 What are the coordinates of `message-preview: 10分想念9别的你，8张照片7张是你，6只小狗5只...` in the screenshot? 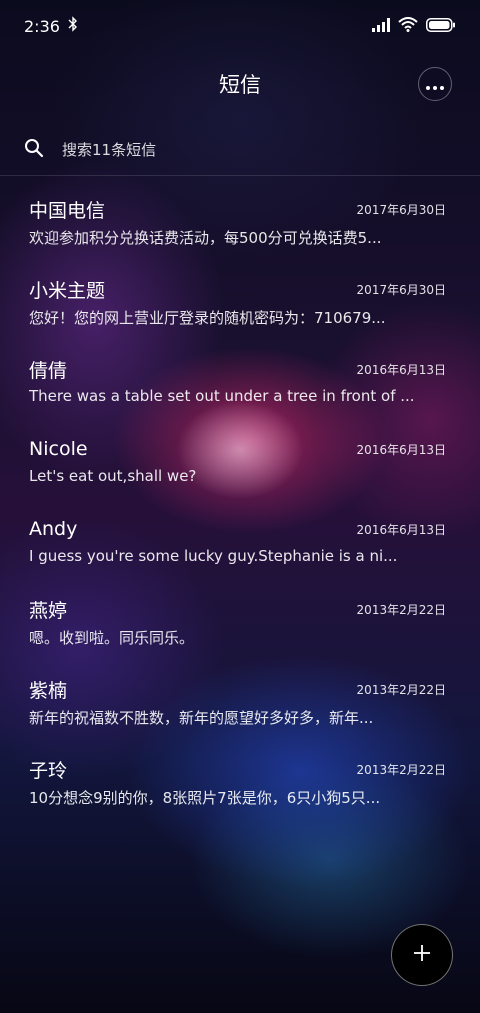 It's located at (205, 798).